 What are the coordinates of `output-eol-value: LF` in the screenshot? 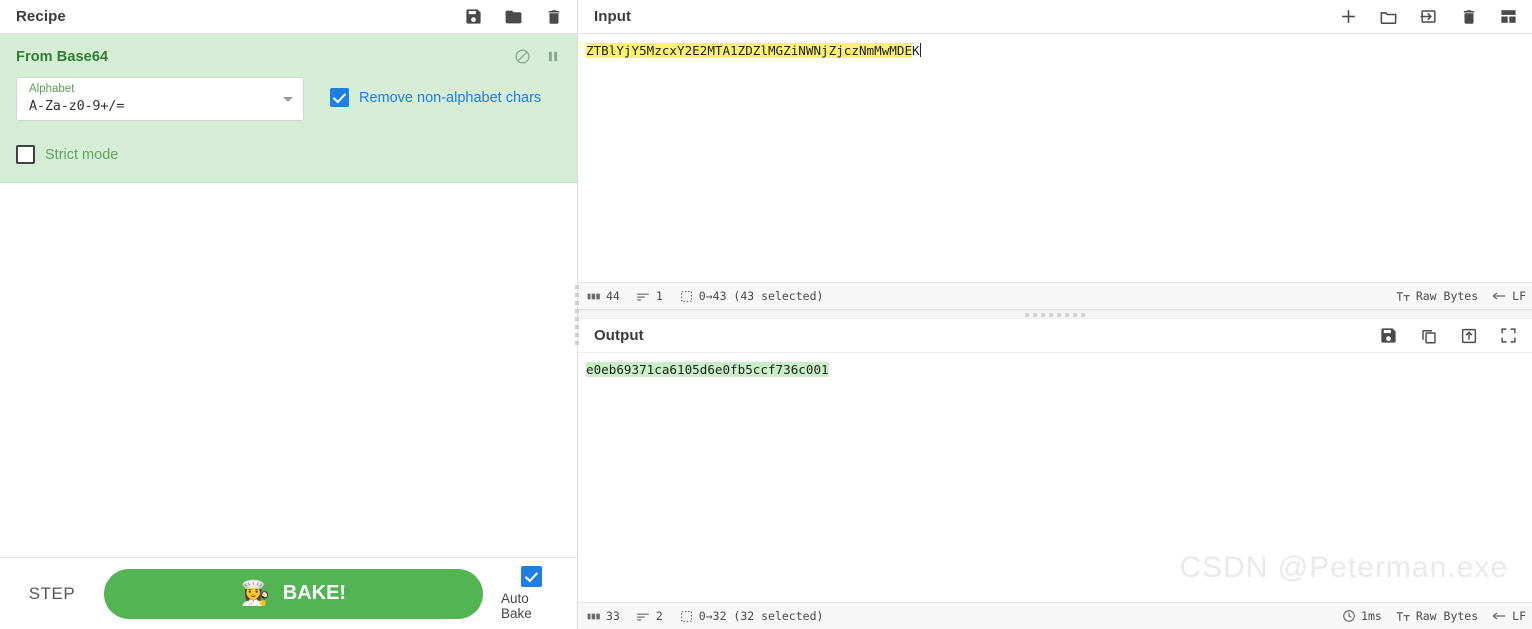 It's located at (1519, 616).